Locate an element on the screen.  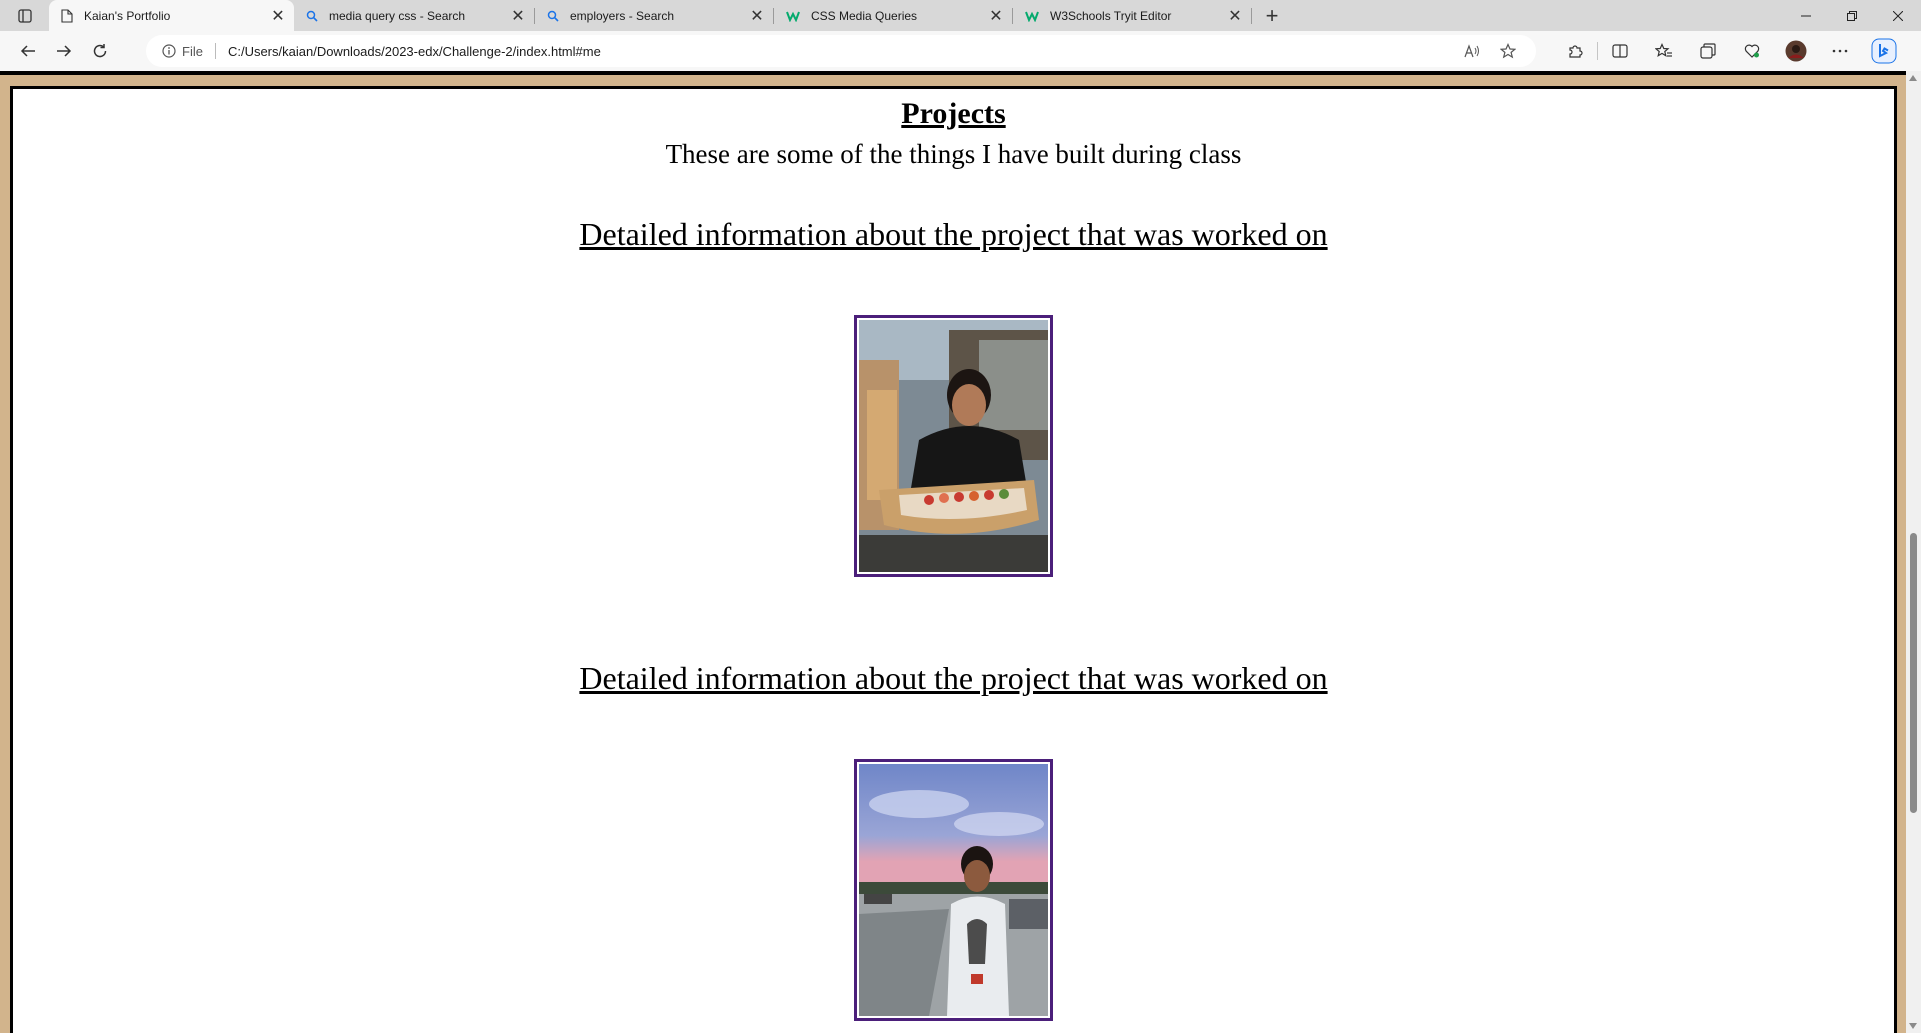
favorites-icon is located at coordinates (1663, 50).